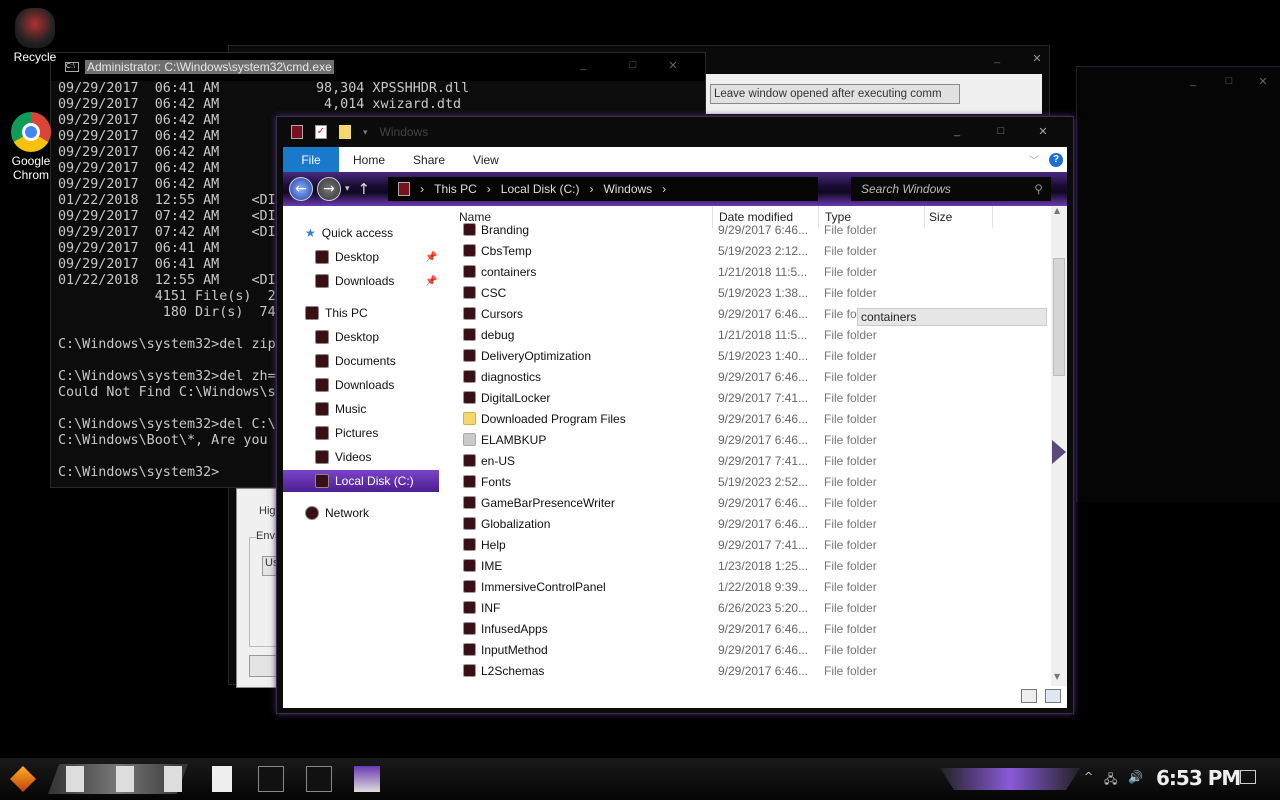  Describe the element at coordinates (747, 565) in the screenshot. I see `table-row: IME 1/23/2018 1:25... File folder` at that location.